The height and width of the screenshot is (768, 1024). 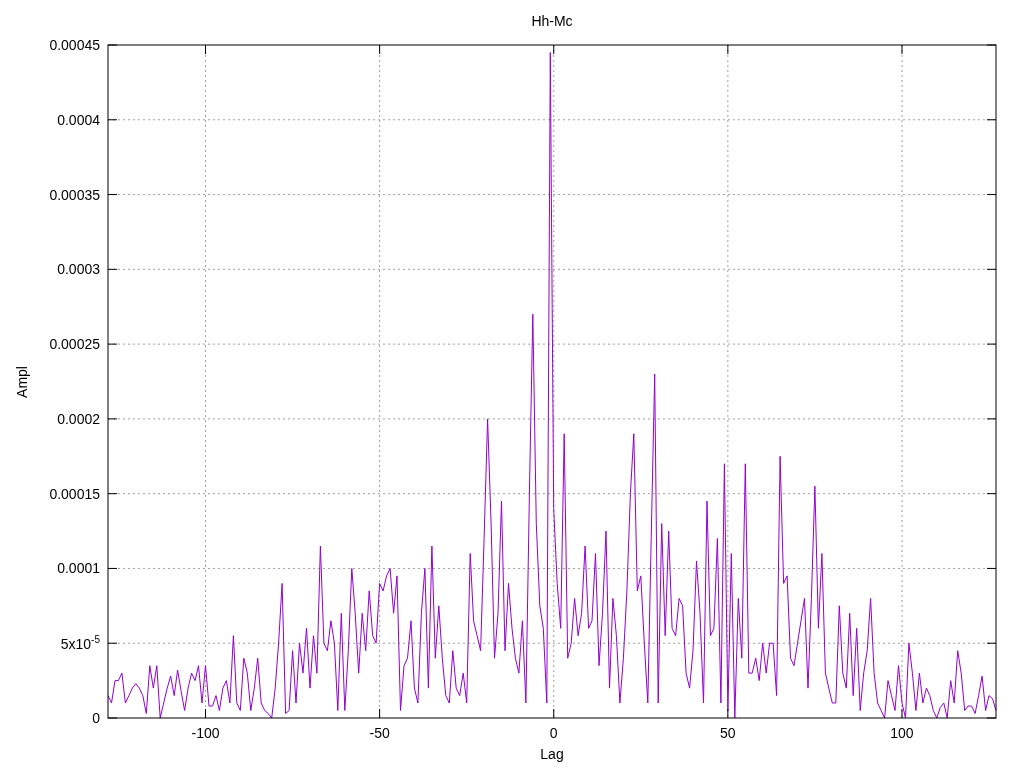 I want to click on plot-title: Hh-Mc, so click(x=552, y=21).